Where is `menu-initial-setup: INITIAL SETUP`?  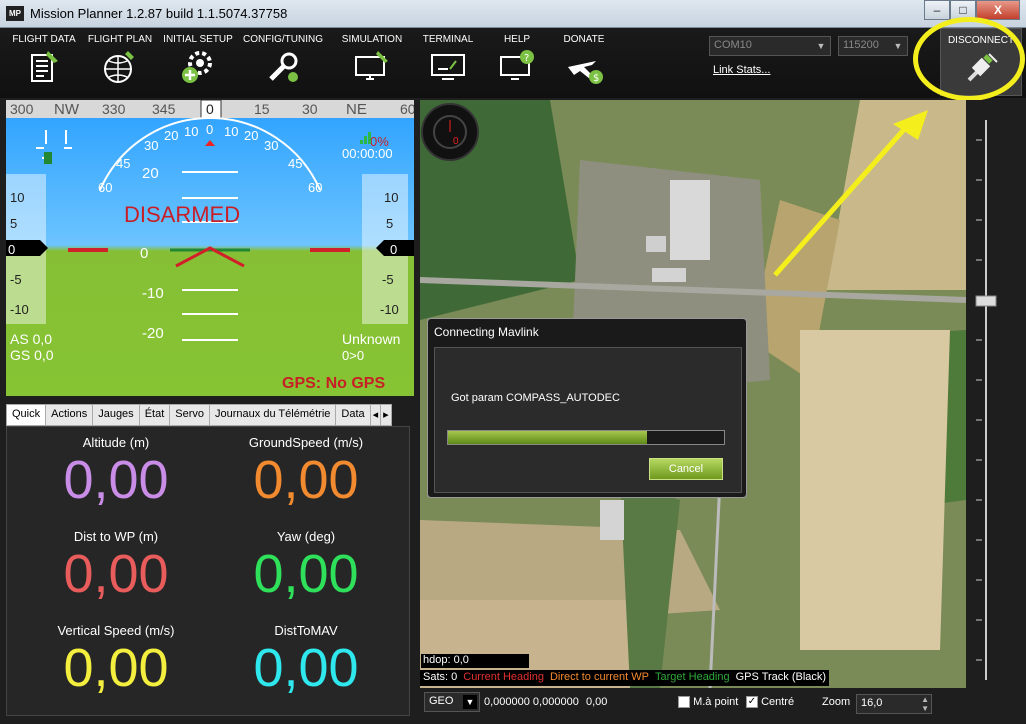
menu-initial-setup: INITIAL SETUP is located at coordinates (198, 59).